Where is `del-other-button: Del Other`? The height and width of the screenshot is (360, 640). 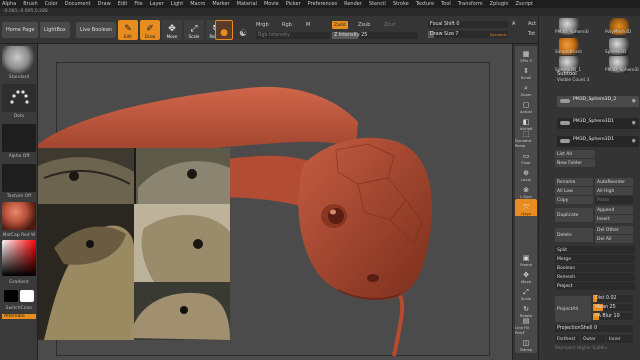 del-other-button: Del Other is located at coordinates (614, 230).